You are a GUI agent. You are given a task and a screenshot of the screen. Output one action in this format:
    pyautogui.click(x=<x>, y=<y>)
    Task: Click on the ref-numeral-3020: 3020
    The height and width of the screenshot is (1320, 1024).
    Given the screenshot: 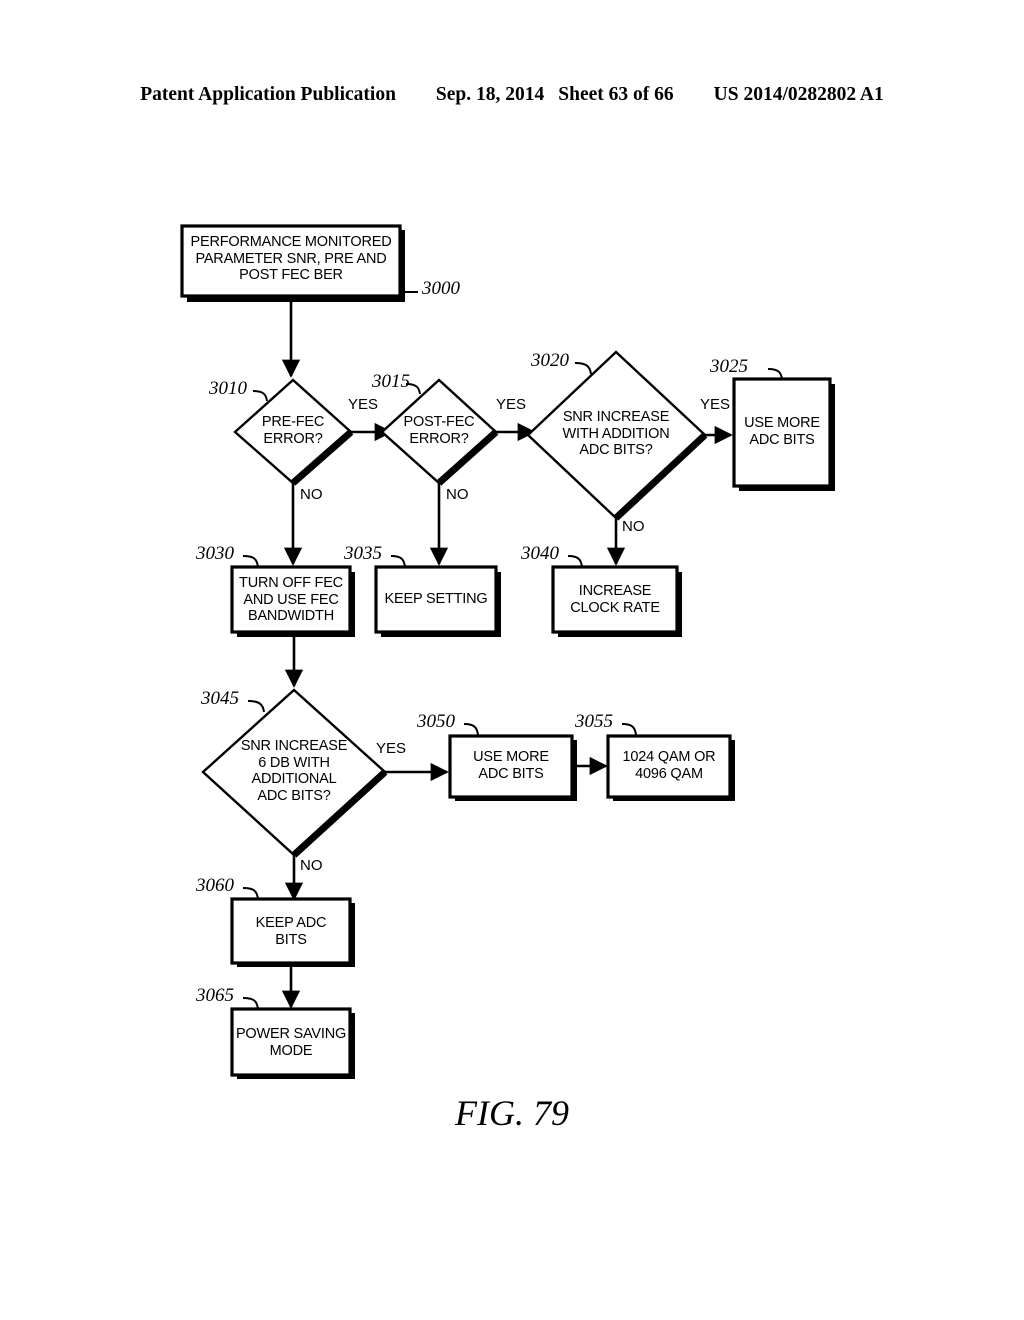 What is the action you would take?
    pyautogui.click(x=550, y=360)
    